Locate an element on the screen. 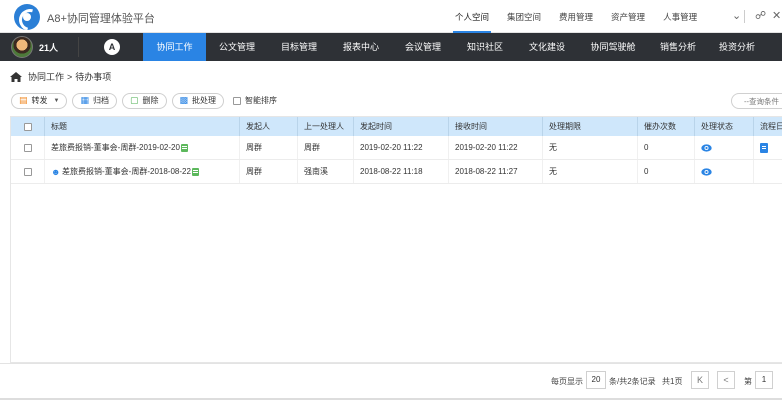  nav-documents: 公文管理 is located at coordinates (237, 47).